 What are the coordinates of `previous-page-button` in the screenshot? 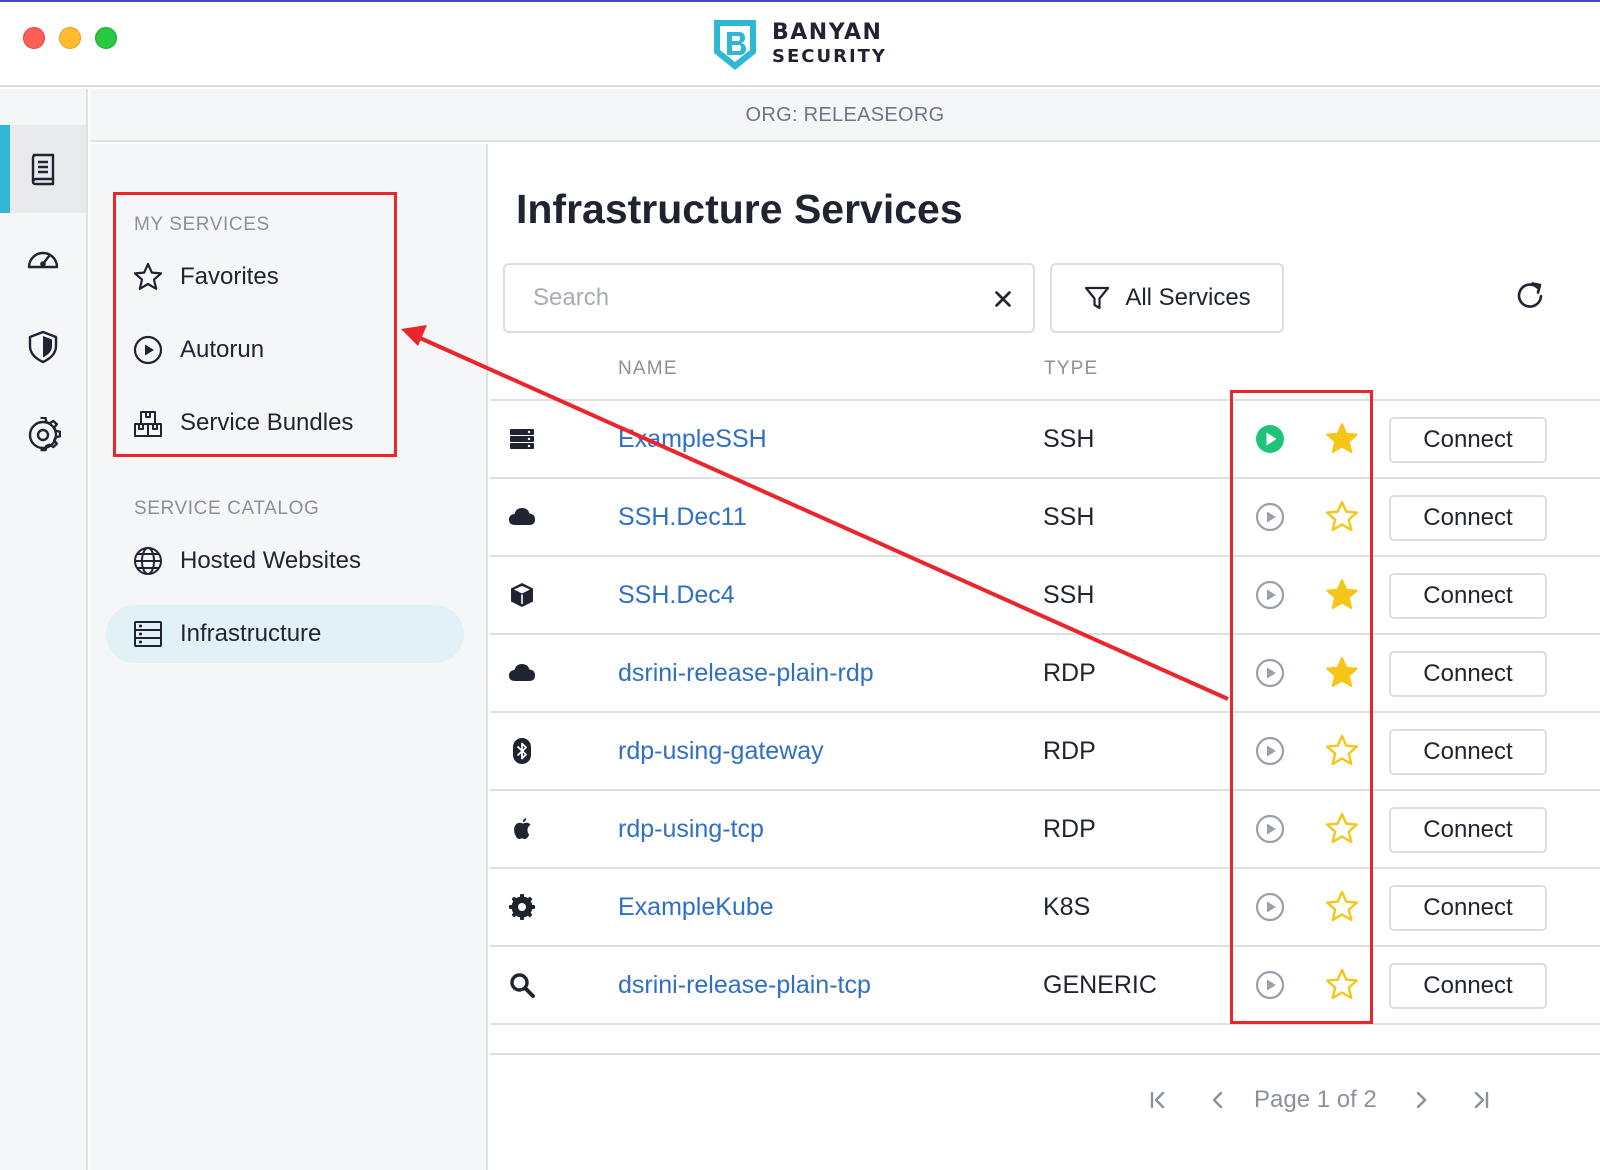 It's located at (1218, 1100).